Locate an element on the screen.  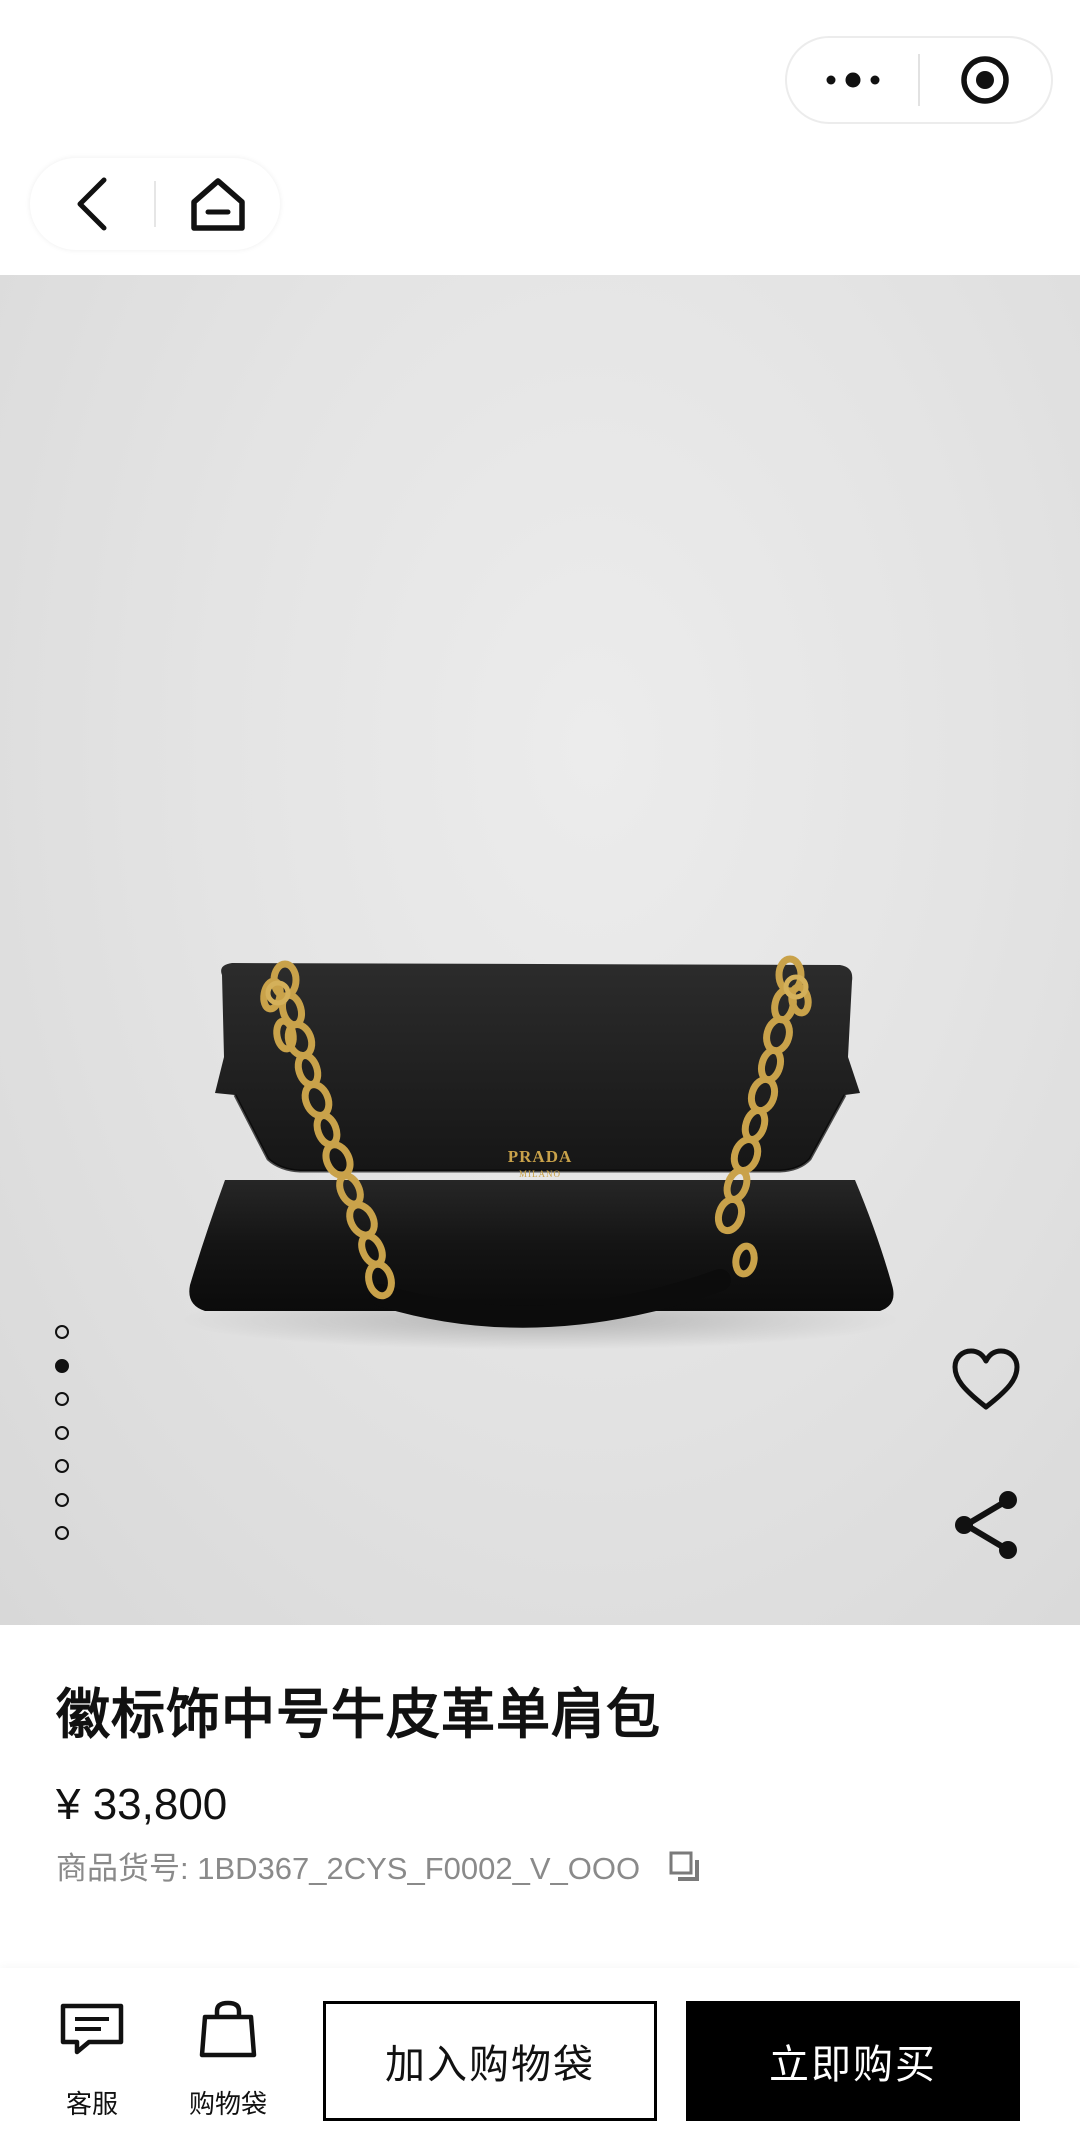
share-button is located at coordinates (986, 1525).